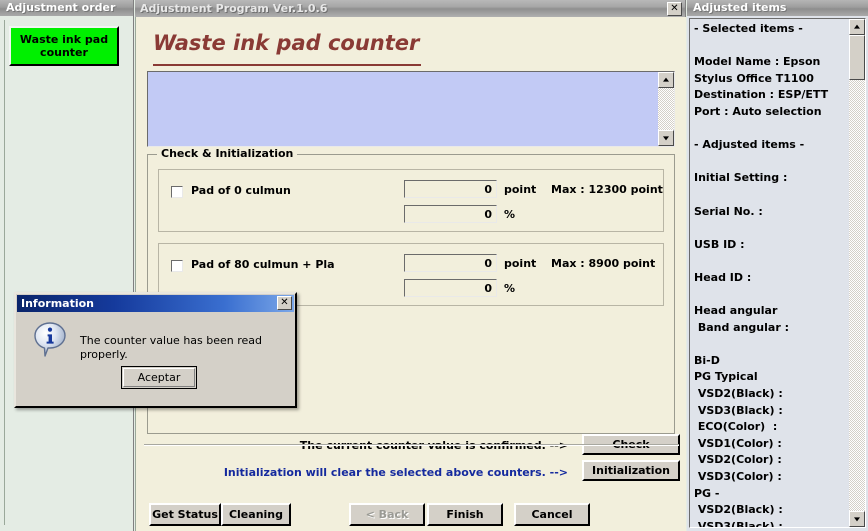 Image resolution: width=868 pixels, height=531 pixels. What do you see at coordinates (403, 109) in the screenshot?
I see `log-textarea` at bounding box center [403, 109].